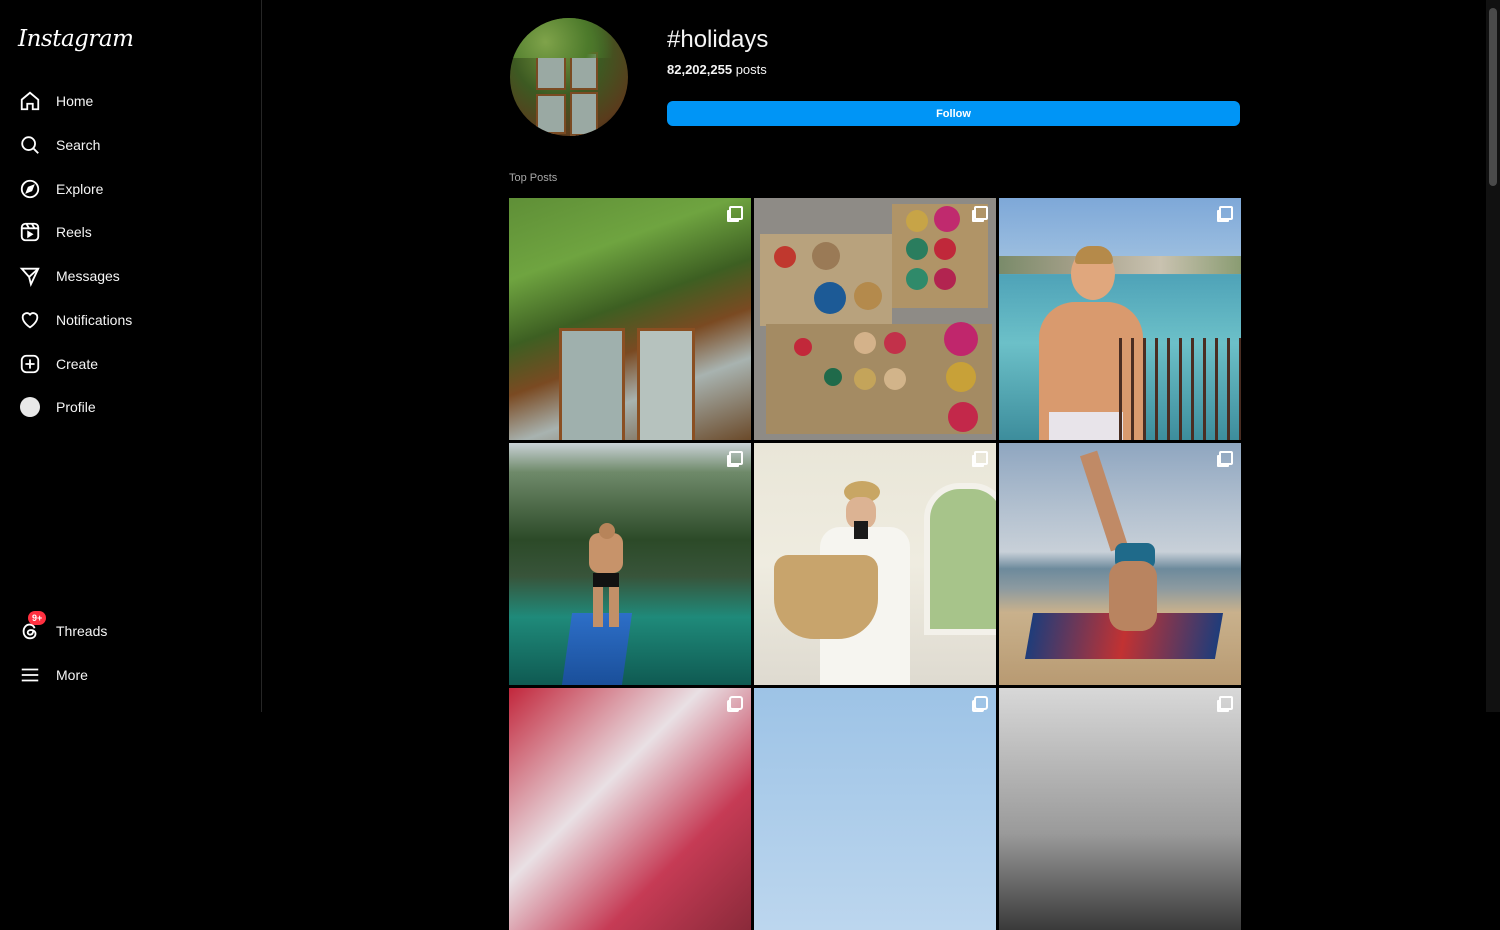  I want to click on send-icon, so click(30, 276).